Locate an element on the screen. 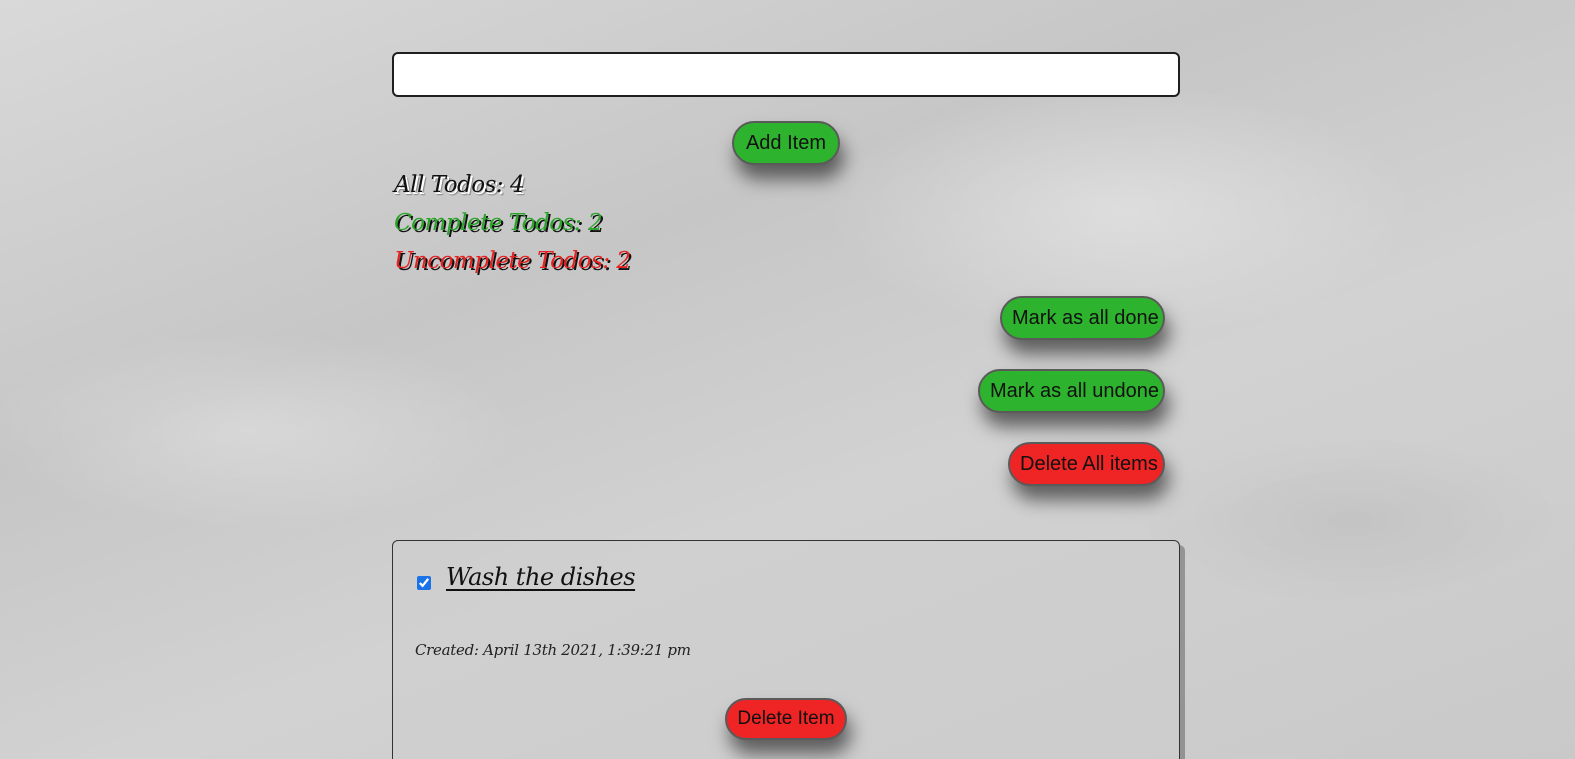 Image resolution: width=1575 pixels, height=759 pixels. mark-all-done-button: Mark as all done is located at coordinates (1082, 318).